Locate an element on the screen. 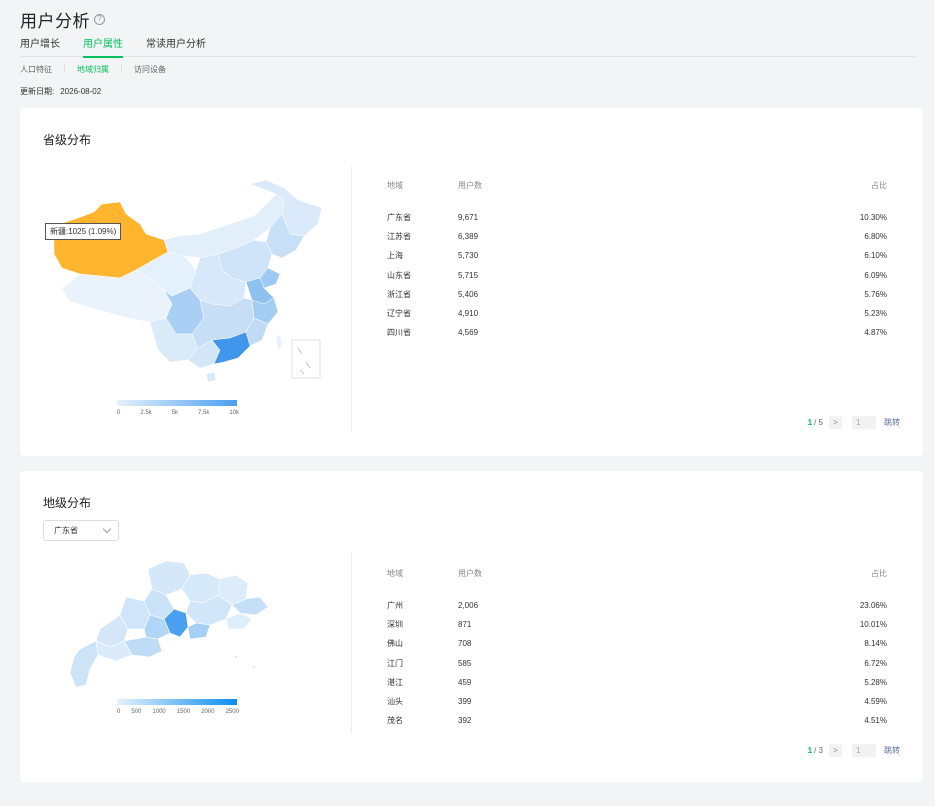  card-title: 地级分布 is located at coordinates (67, 503).